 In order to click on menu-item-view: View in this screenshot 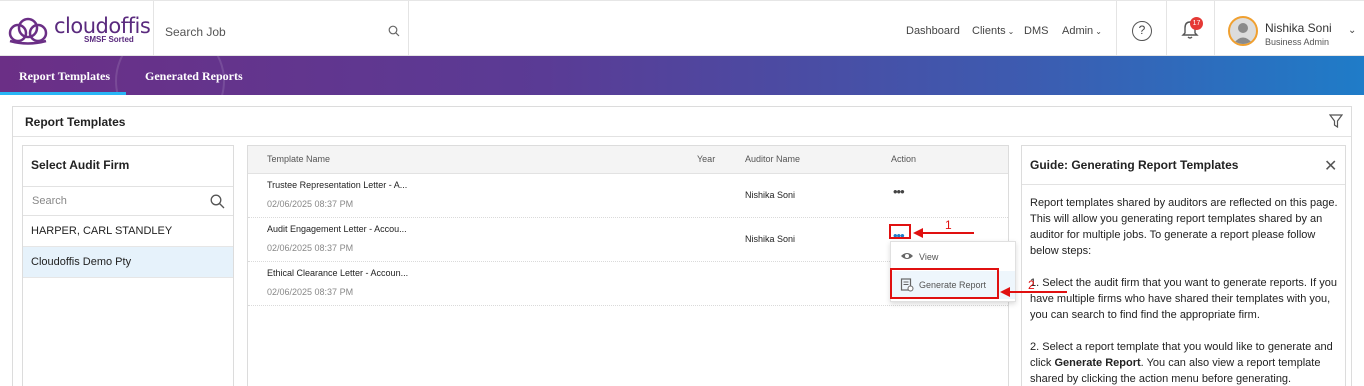, I will do `click(953, 257)`.